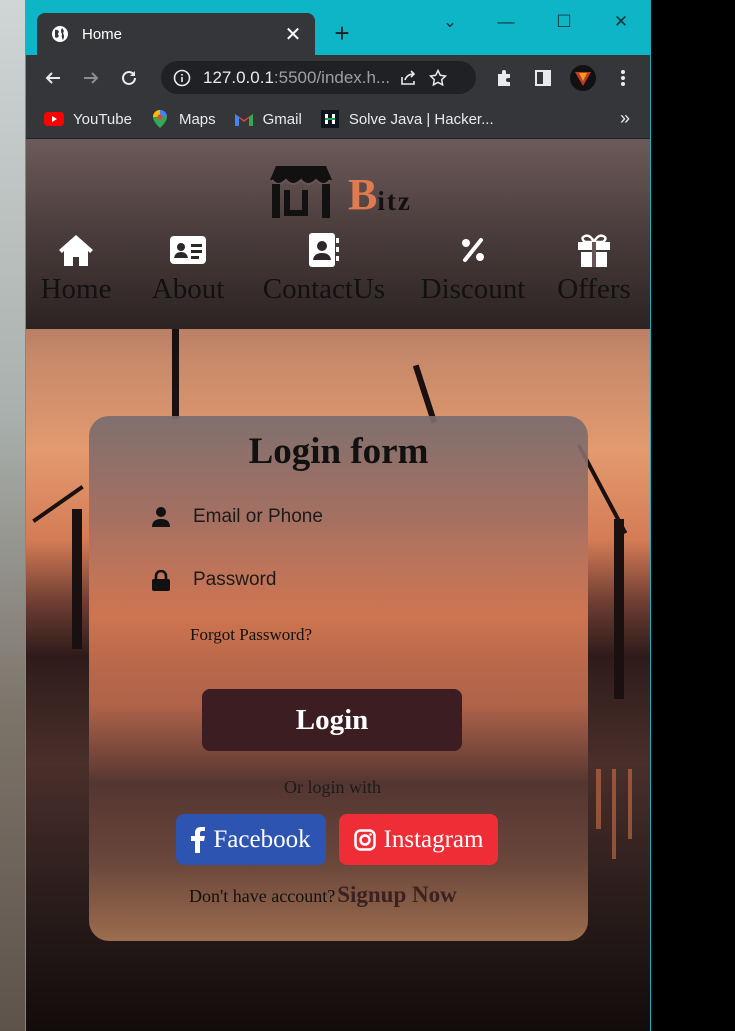  I want to click on share-icon, so click(408, 78).